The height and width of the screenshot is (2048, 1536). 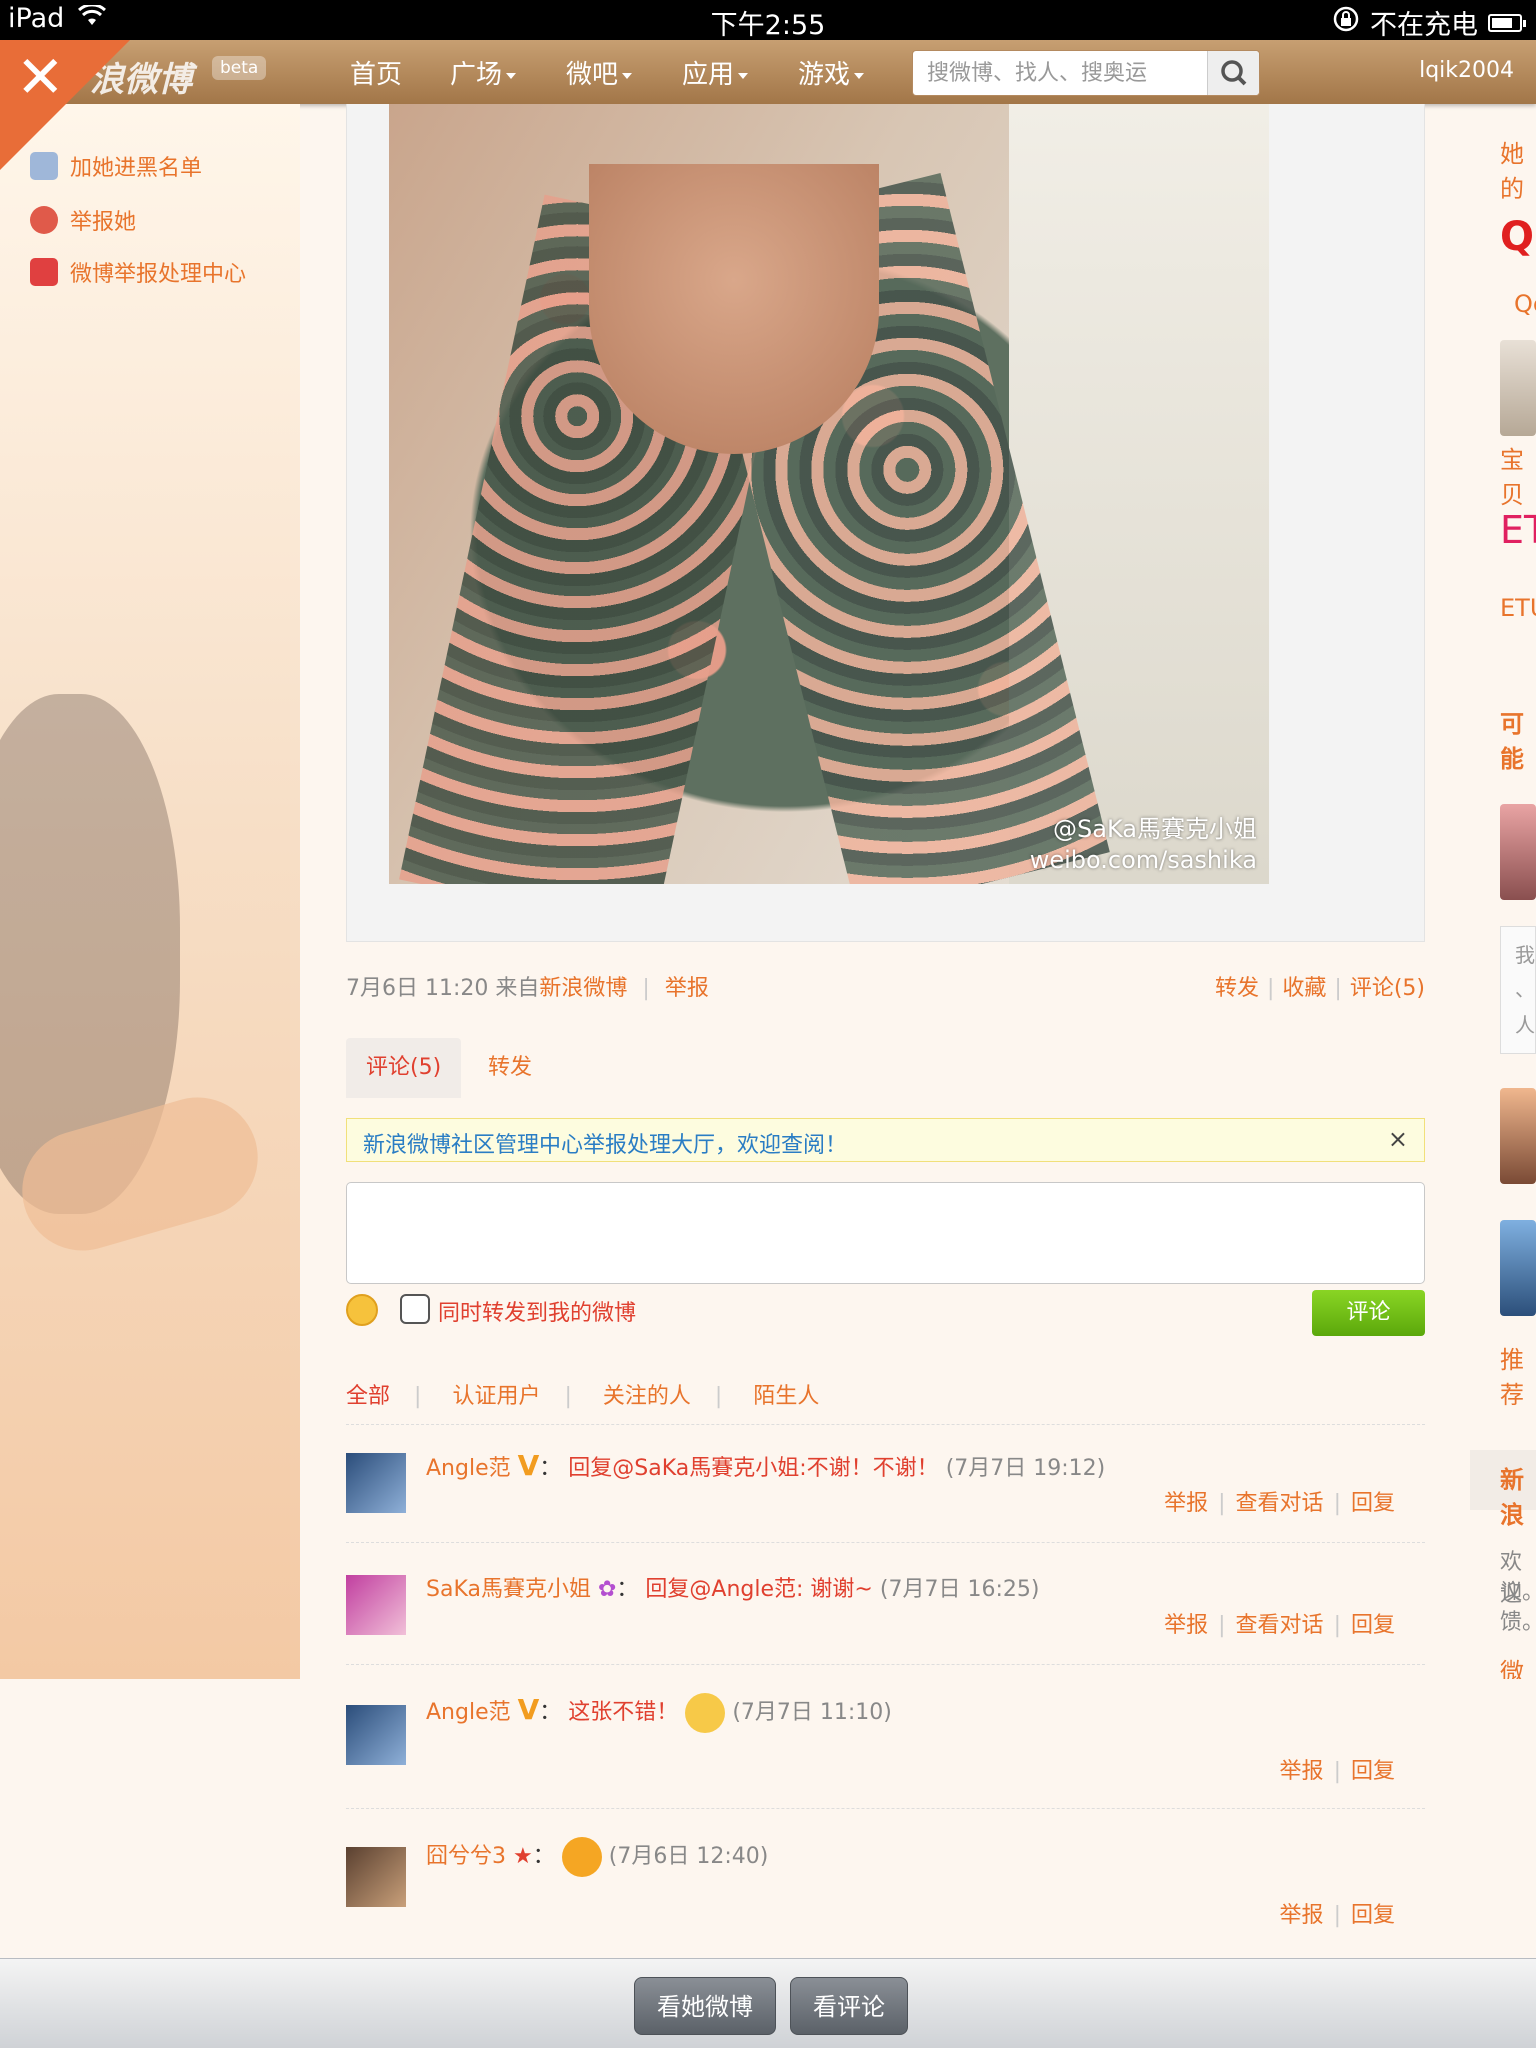 I want to click on right-sidebar-card-text: 我, so click(x=1525, y=955).